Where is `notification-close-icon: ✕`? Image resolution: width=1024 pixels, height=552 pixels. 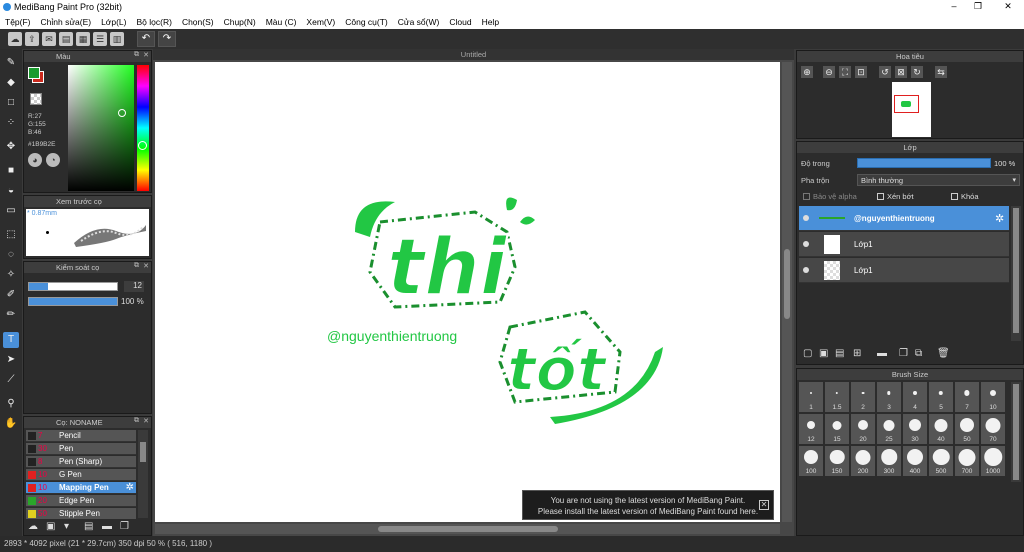
notification-close-icon: ✕ is located at coordinates (764, 505).